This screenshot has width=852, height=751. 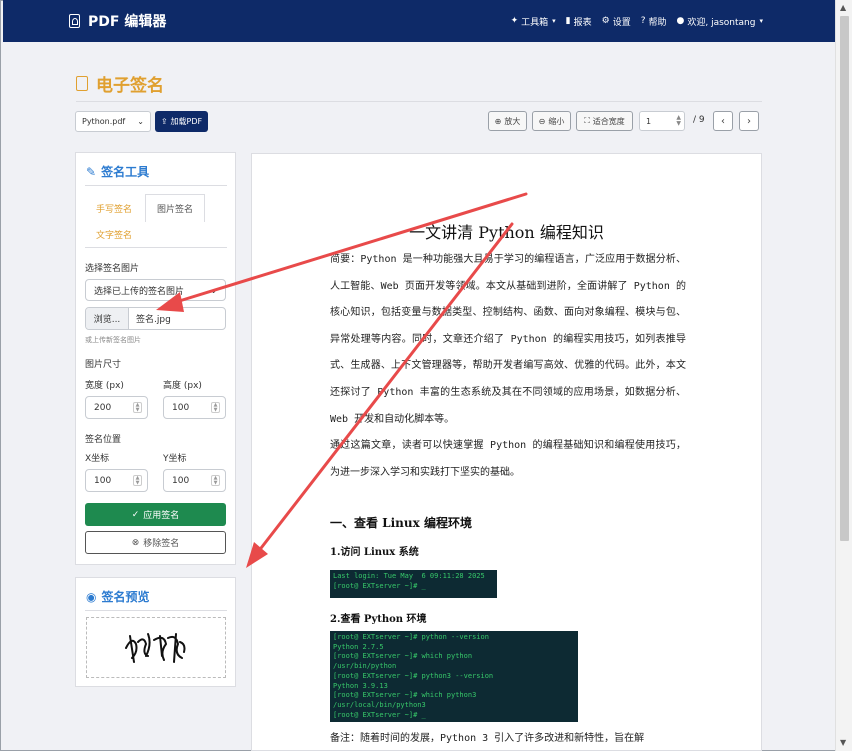 I want to click on signature-tools-title-text: 签名工具, so click(x=125, y=172).